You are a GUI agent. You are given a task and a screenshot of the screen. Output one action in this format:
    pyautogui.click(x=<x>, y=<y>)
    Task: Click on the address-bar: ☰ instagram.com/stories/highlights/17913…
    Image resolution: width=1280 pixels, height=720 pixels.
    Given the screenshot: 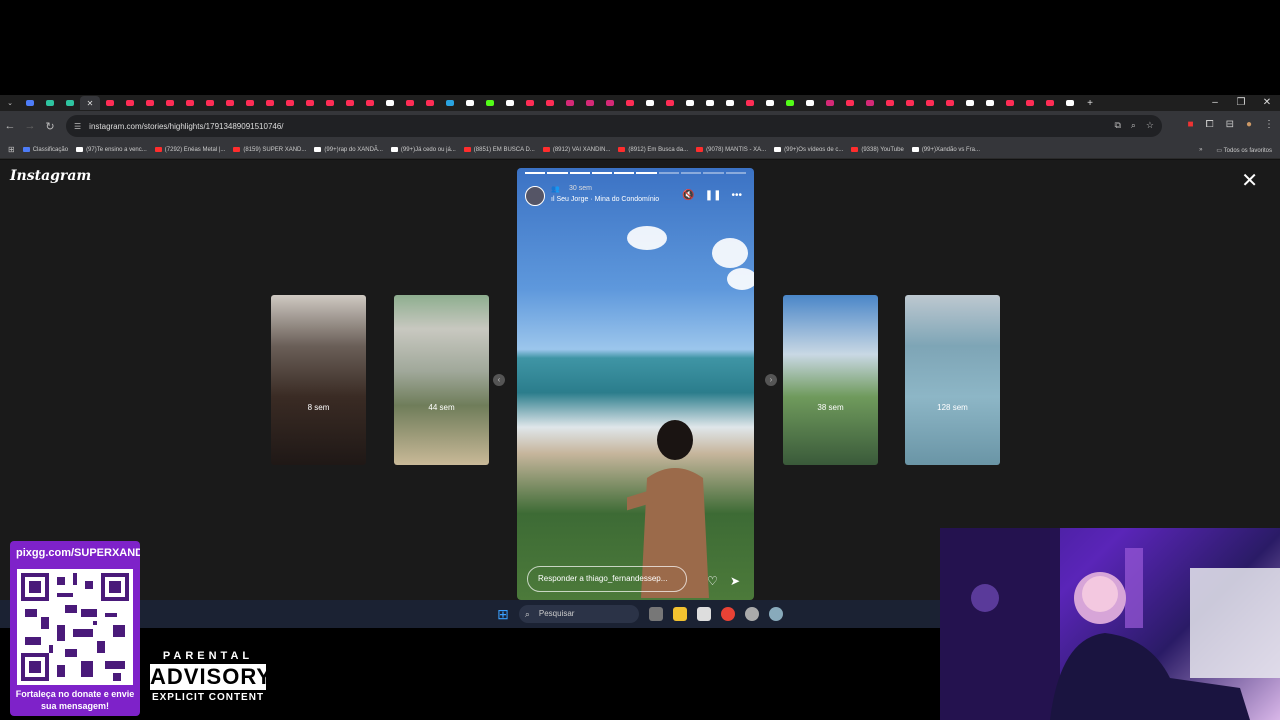 What is the action you would take?
    pyautogui.click(x=614, y=126)
    